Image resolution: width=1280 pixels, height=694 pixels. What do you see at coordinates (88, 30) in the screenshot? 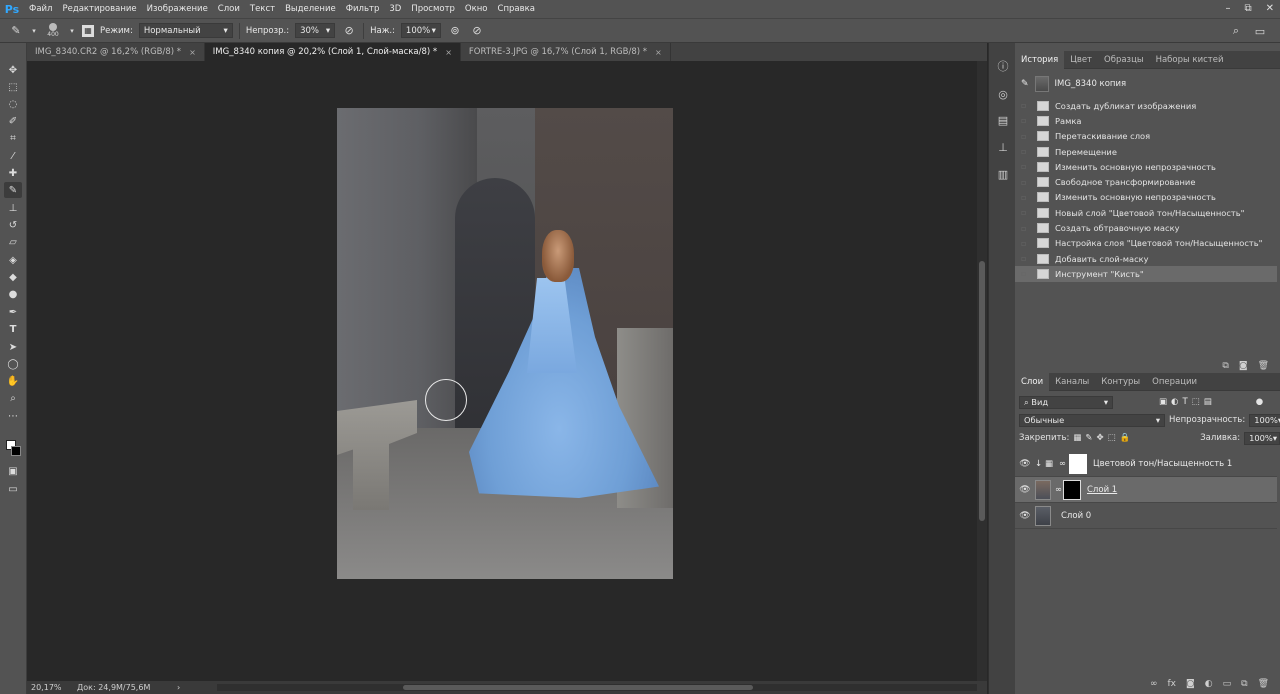
I see `brush-panel-toggle-icon: ▦` at bounding box center [88, 30].